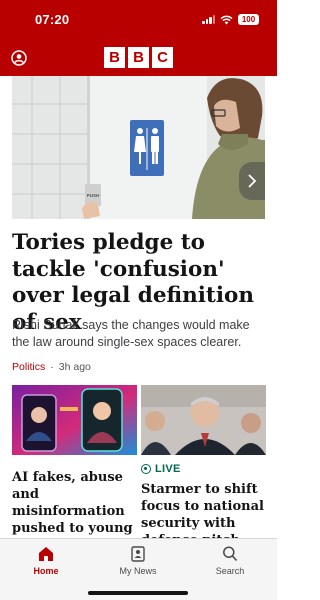 The height and width of the screenshot is (600, 320). What do you see at coordinates (230, 554) in the screenshot?
I see `search-icon` at bounding box center [230, 554].